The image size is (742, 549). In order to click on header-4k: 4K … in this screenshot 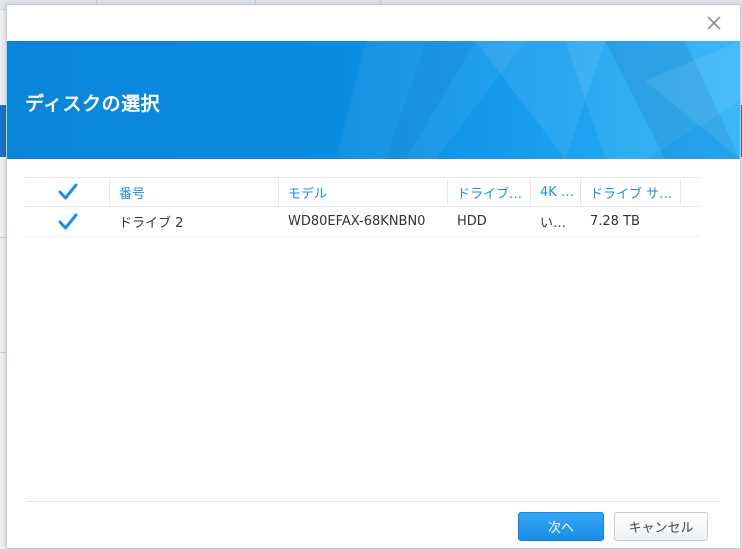, I will do `click(556, 192)`.